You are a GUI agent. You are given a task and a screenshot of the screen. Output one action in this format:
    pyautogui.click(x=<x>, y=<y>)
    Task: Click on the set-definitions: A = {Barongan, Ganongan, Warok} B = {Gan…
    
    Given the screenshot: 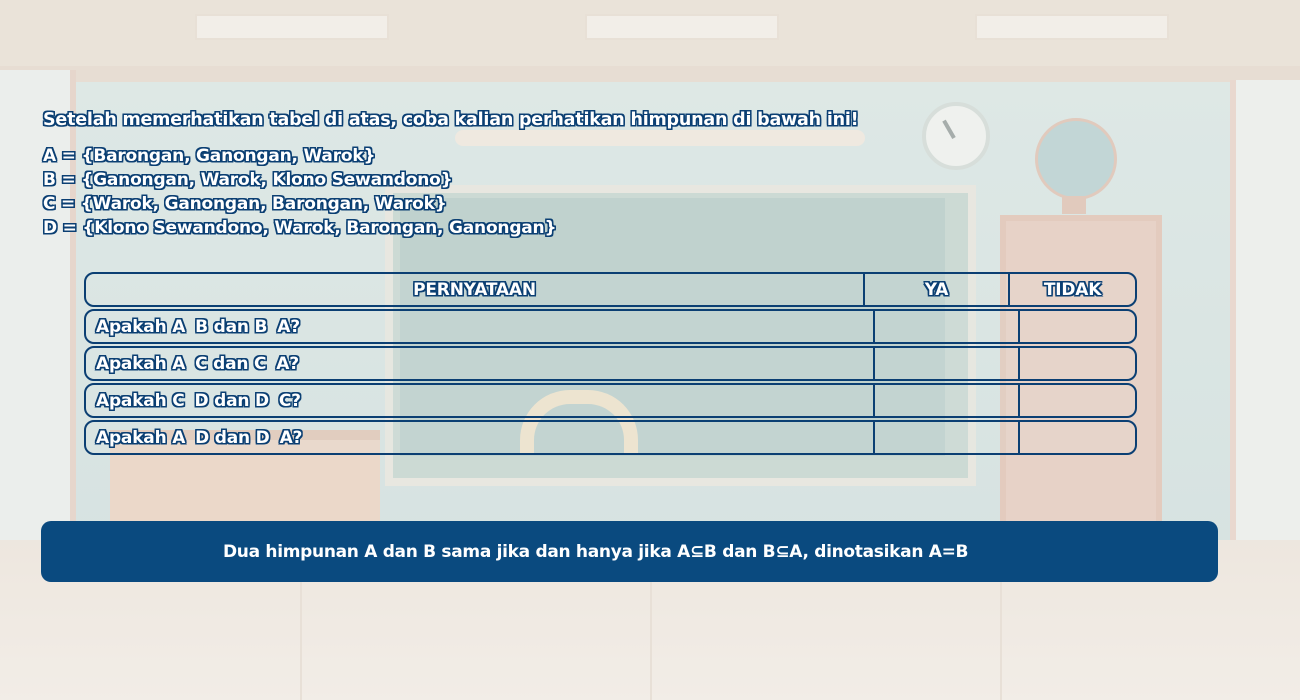 What is the action you would take?
    pyautogui.click(x=300, y=192)
    